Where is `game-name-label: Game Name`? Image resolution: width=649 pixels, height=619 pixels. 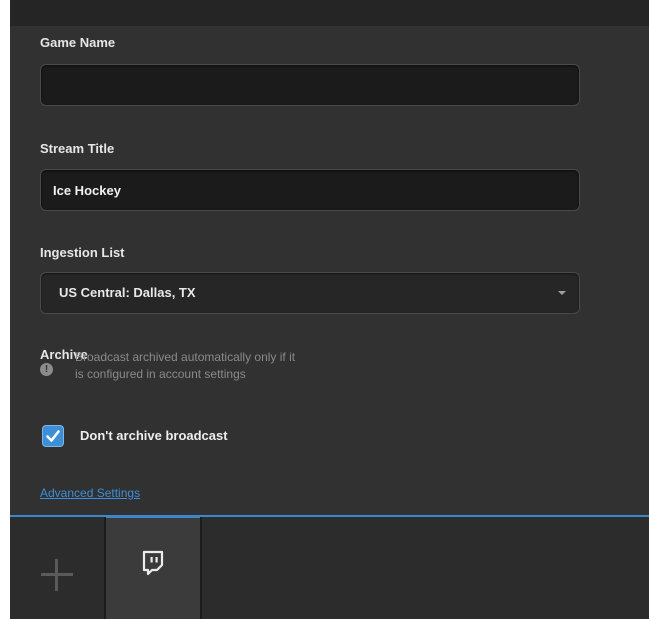 game-name-label: Game Name is located at coordinates (78, 42).